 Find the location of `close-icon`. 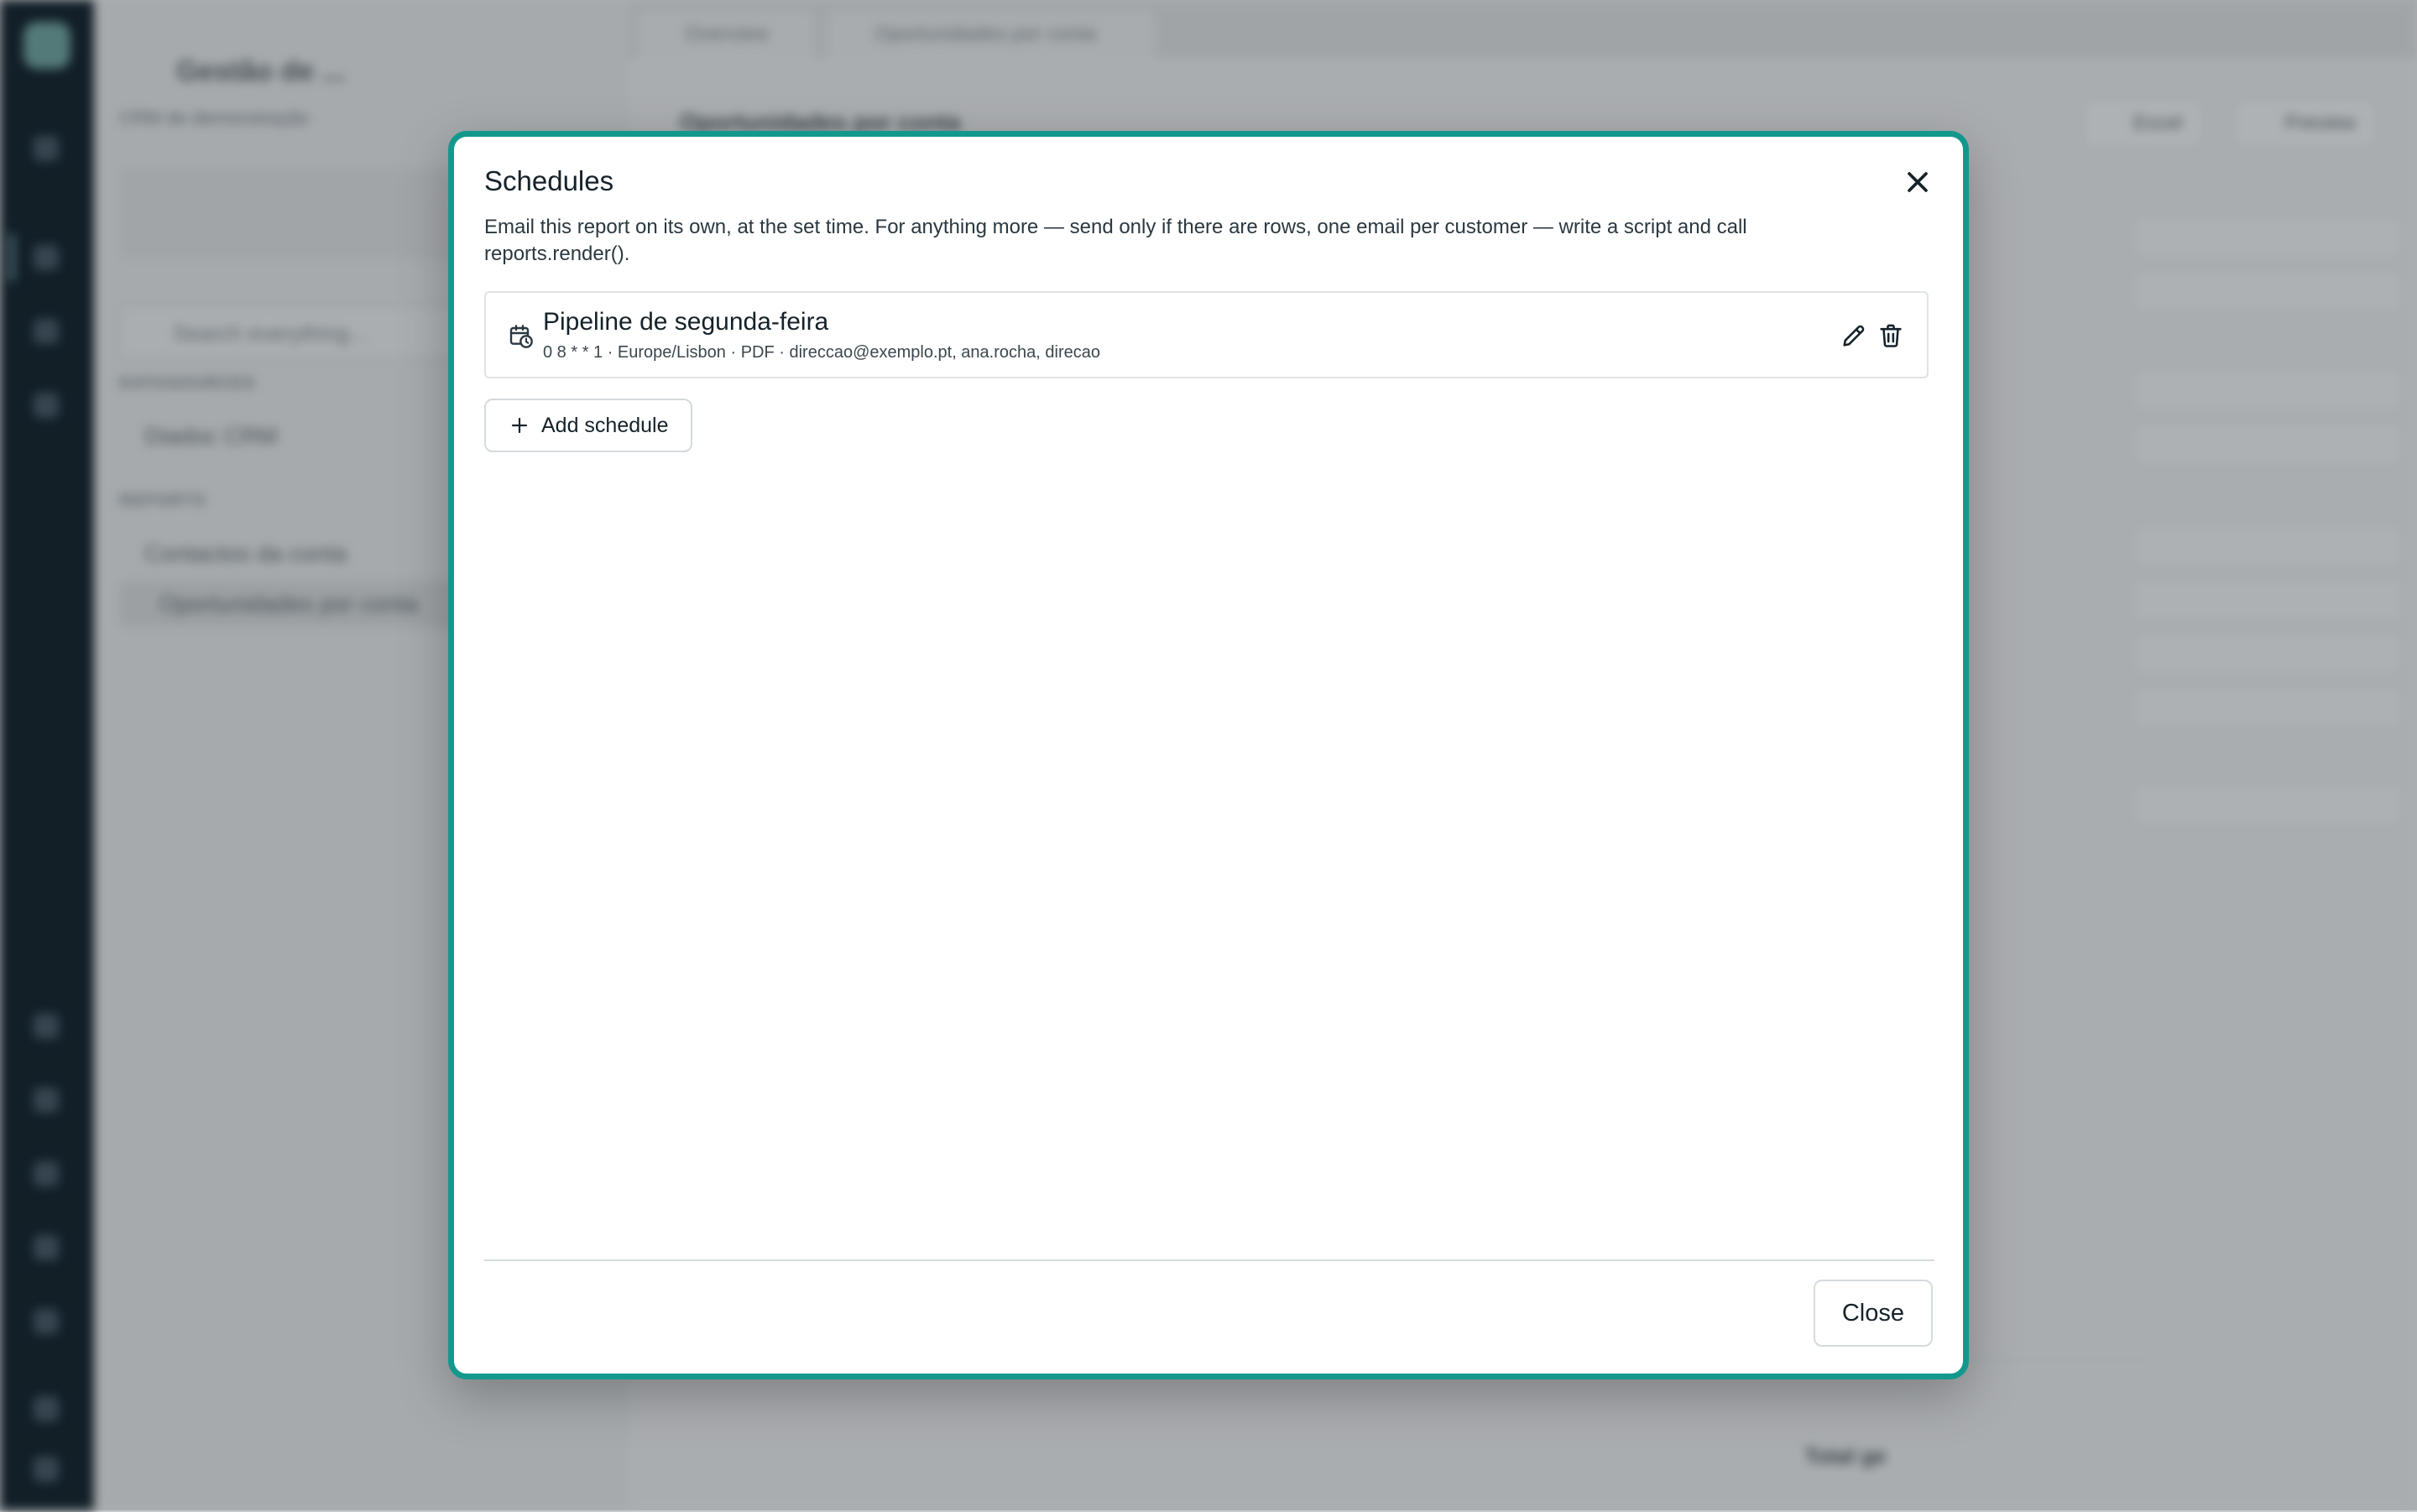

close-icon is located at coordinates (1917, 182).